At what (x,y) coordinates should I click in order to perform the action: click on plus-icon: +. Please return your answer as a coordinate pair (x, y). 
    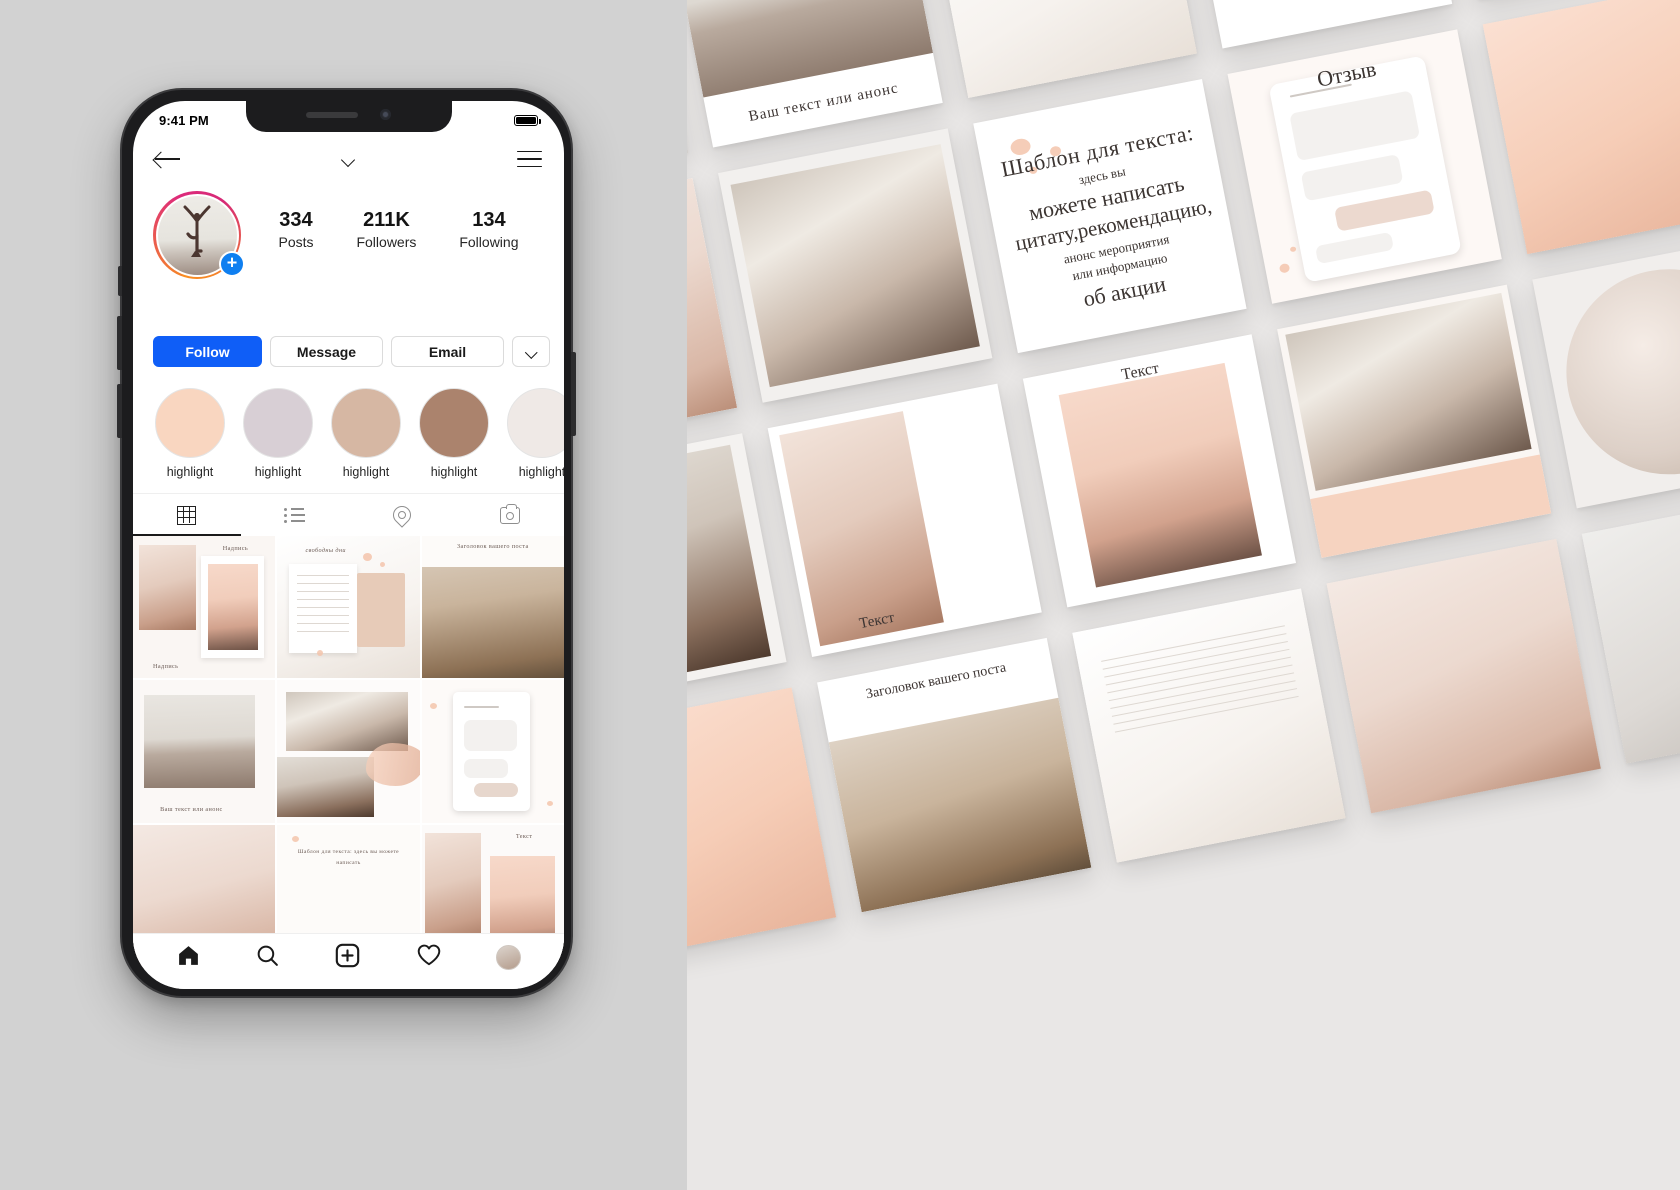
    Looking at the image, I should click on (232, 262).